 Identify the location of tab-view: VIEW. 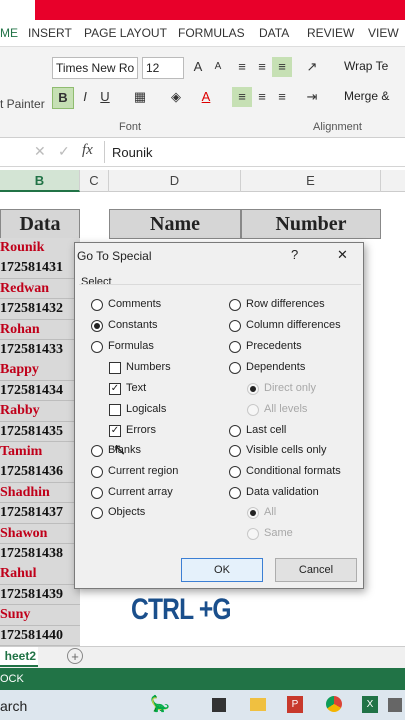
(383, 33).